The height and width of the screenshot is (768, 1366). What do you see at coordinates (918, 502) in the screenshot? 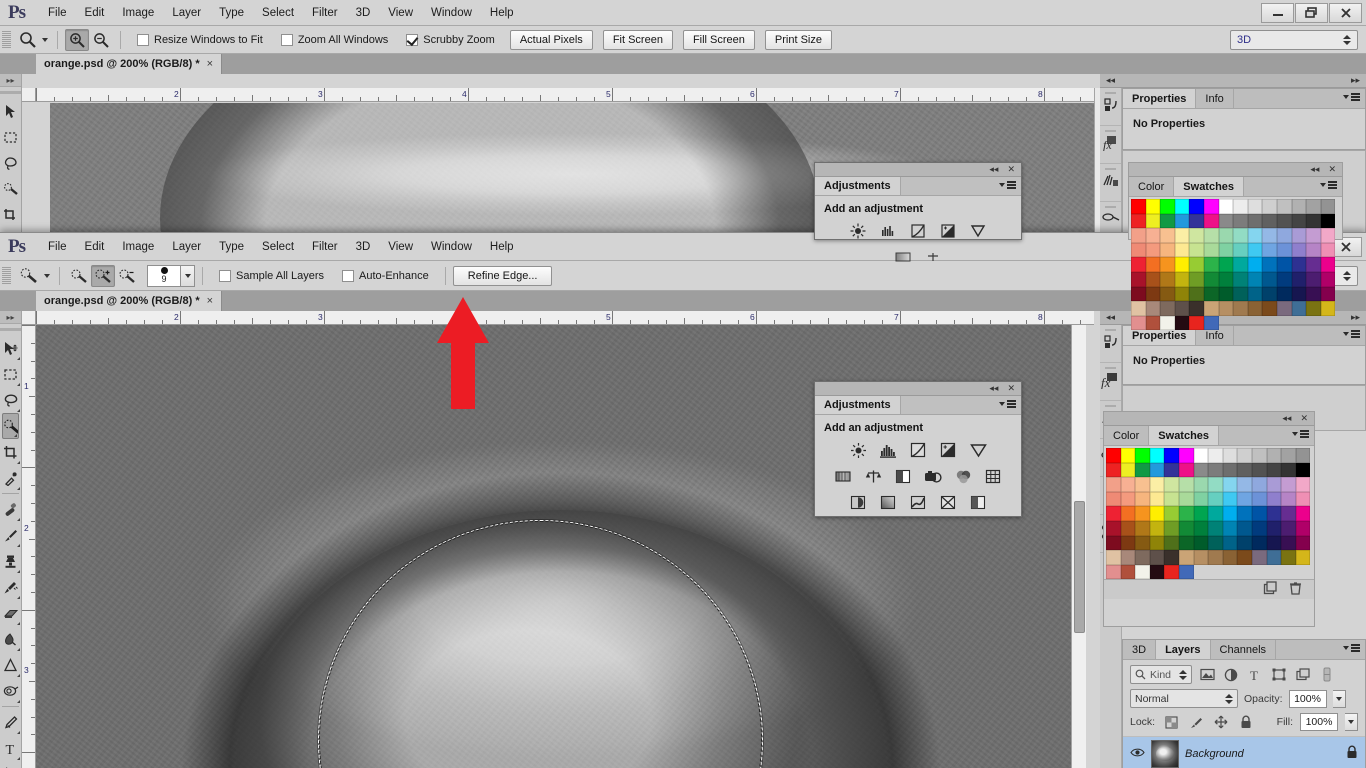
I see `threshold-icon` at bounding box center [918, 502].